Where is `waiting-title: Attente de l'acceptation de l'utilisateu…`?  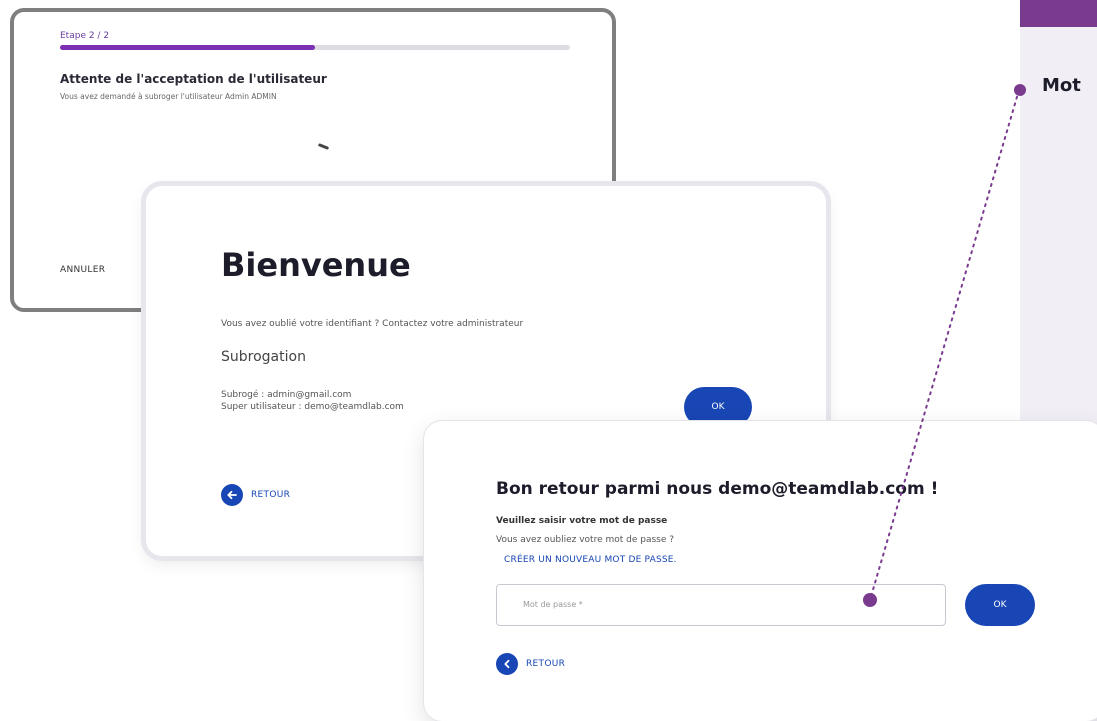 waiting-title: Attente de l'acceptation de l'utilisateu… is located at coordinates (193, 79).